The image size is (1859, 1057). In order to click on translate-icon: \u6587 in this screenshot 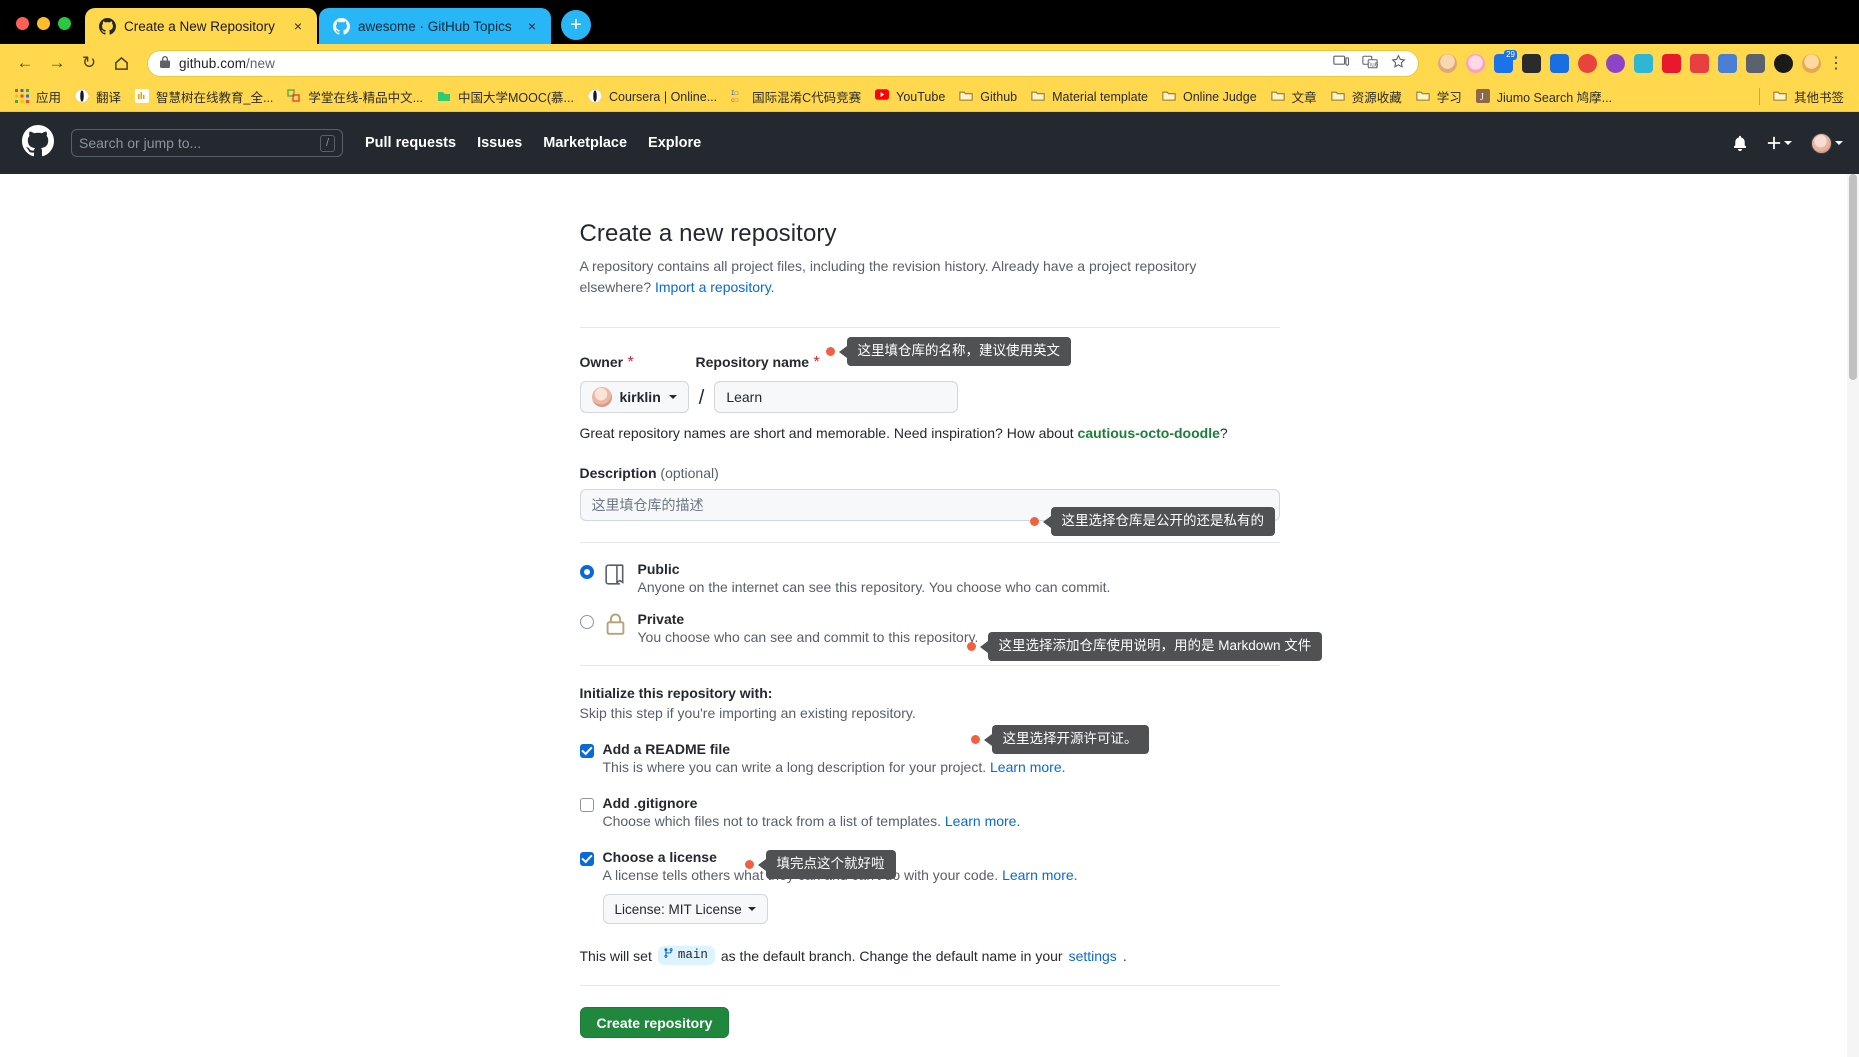, I will do `click(1375, 63)`.